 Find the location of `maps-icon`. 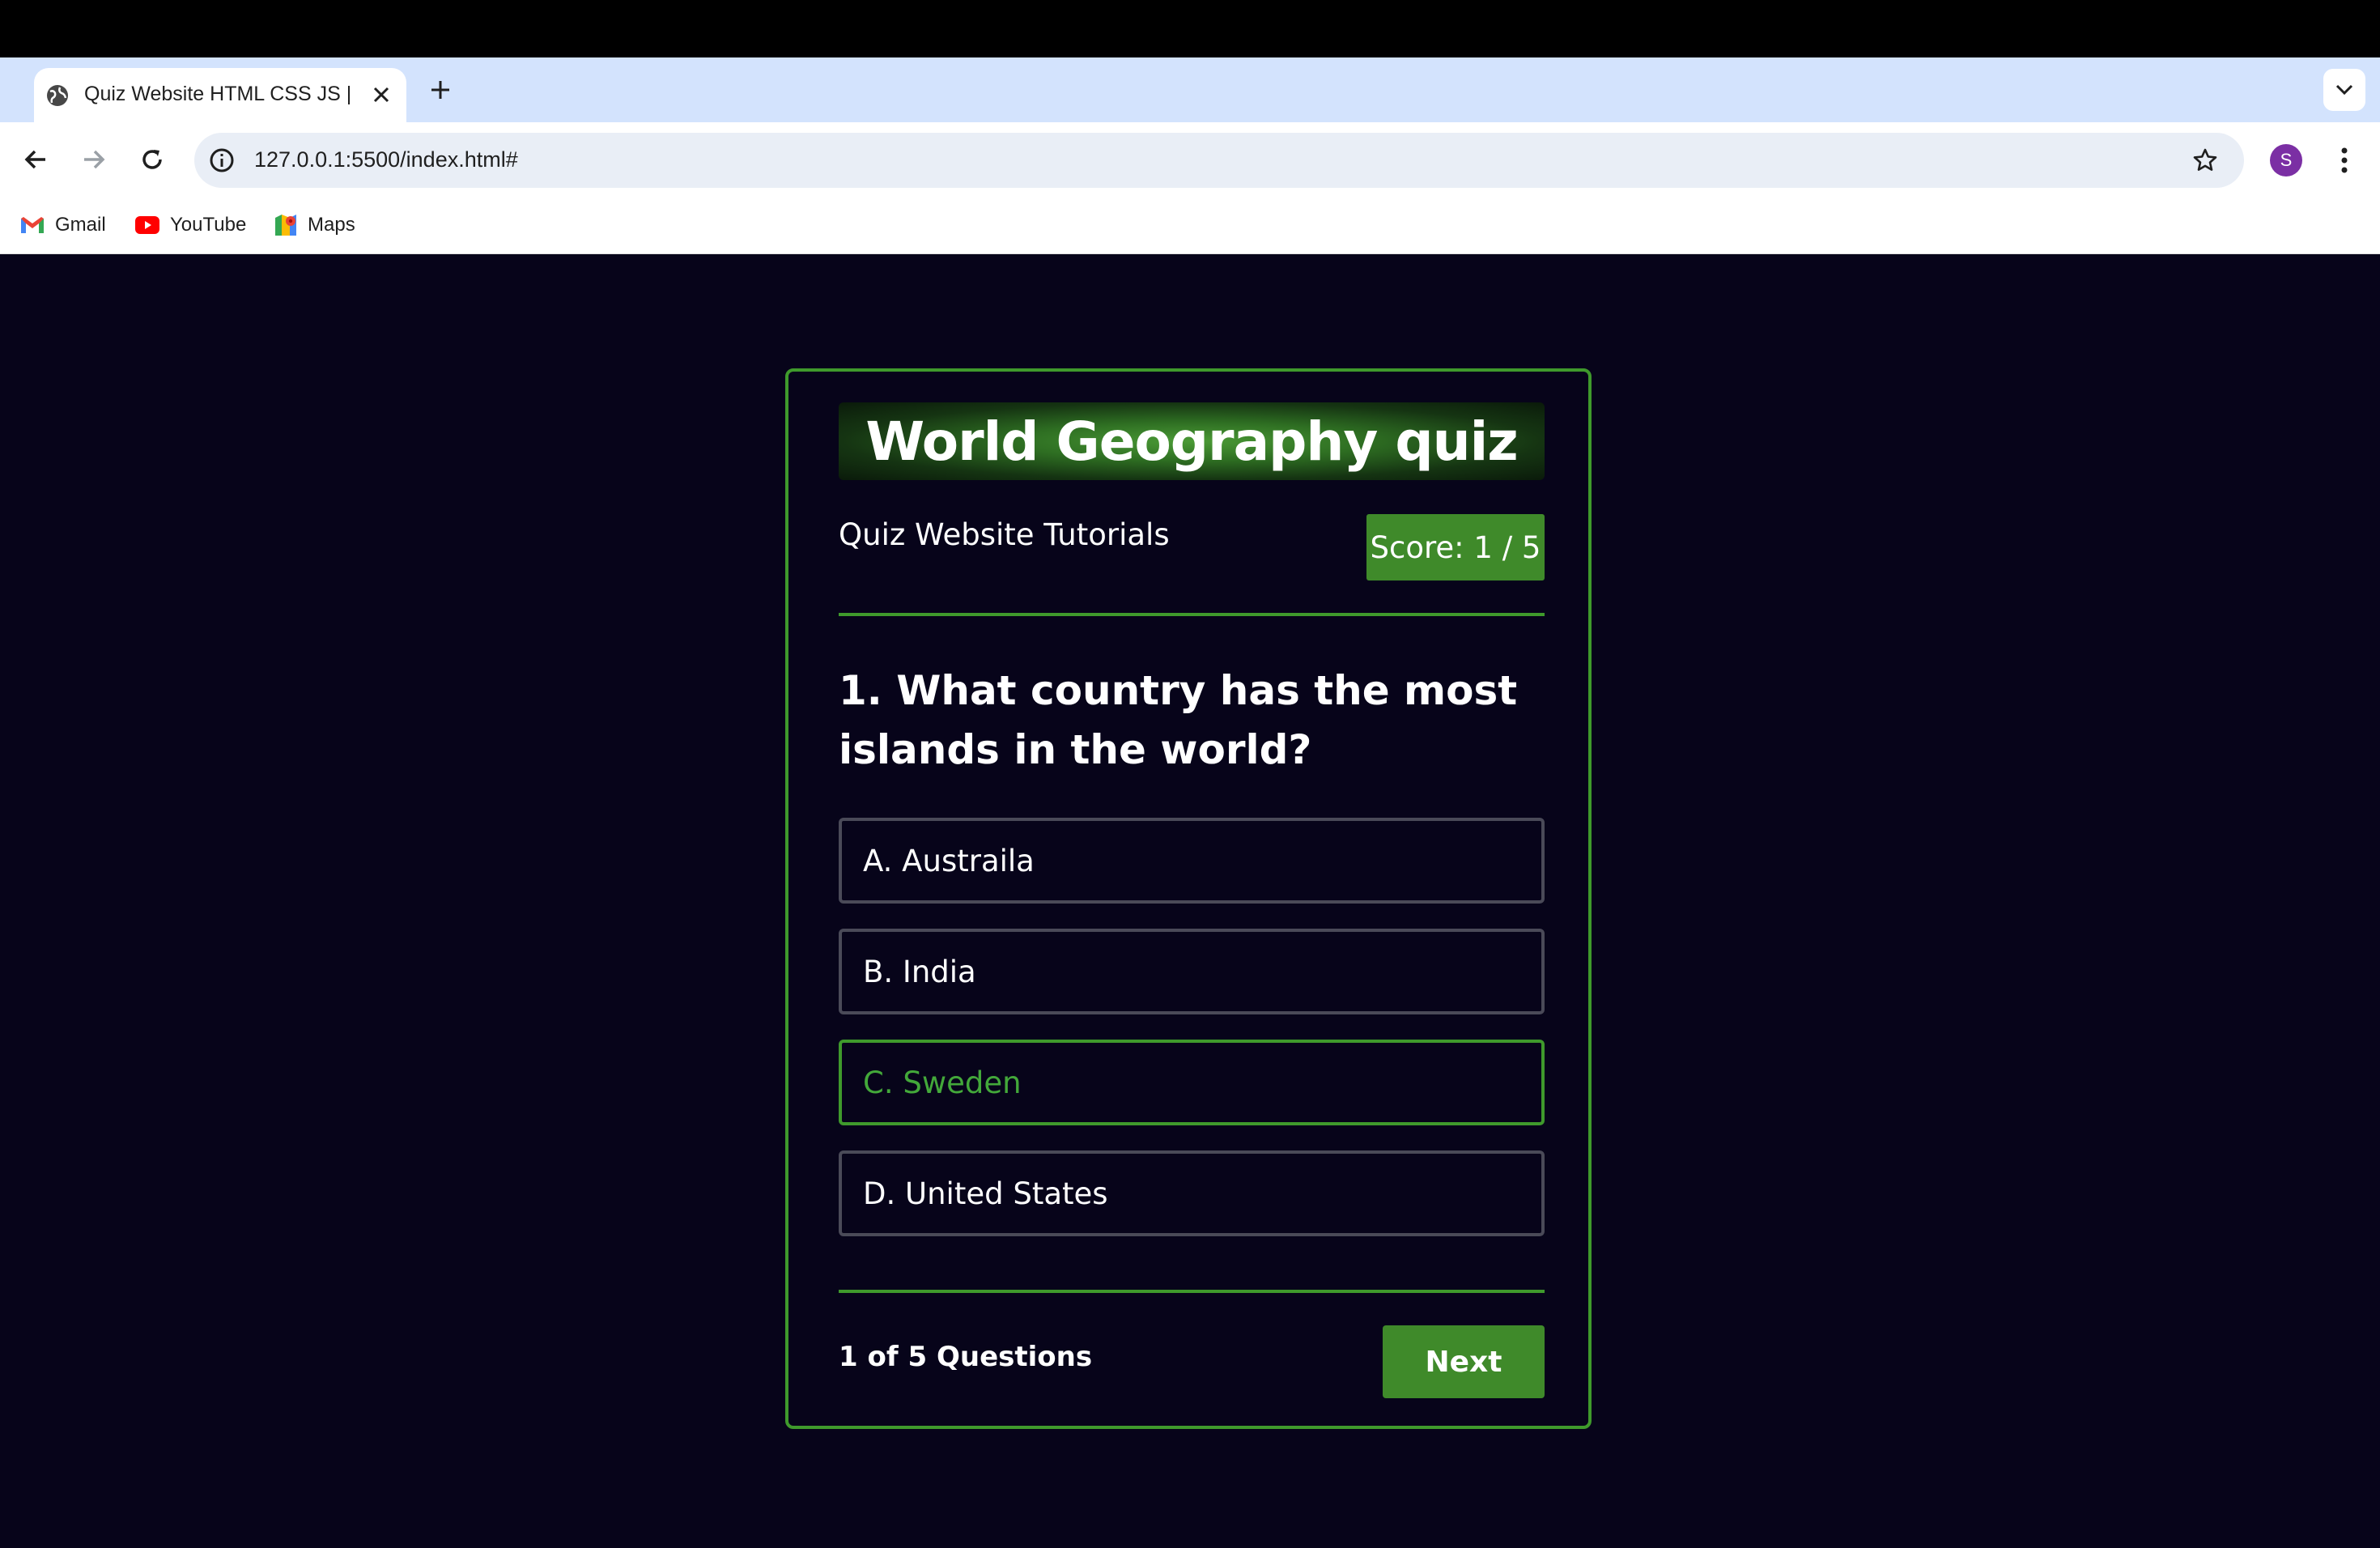

maps-icon is located at coordinates (285, 225).